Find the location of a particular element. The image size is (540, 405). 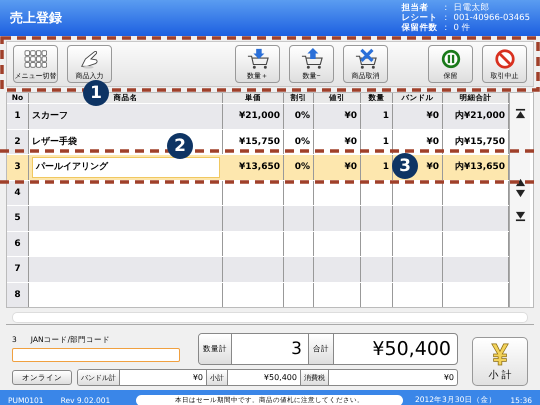

grand-total: ¥50,400 is located at coordinates (411, 349).